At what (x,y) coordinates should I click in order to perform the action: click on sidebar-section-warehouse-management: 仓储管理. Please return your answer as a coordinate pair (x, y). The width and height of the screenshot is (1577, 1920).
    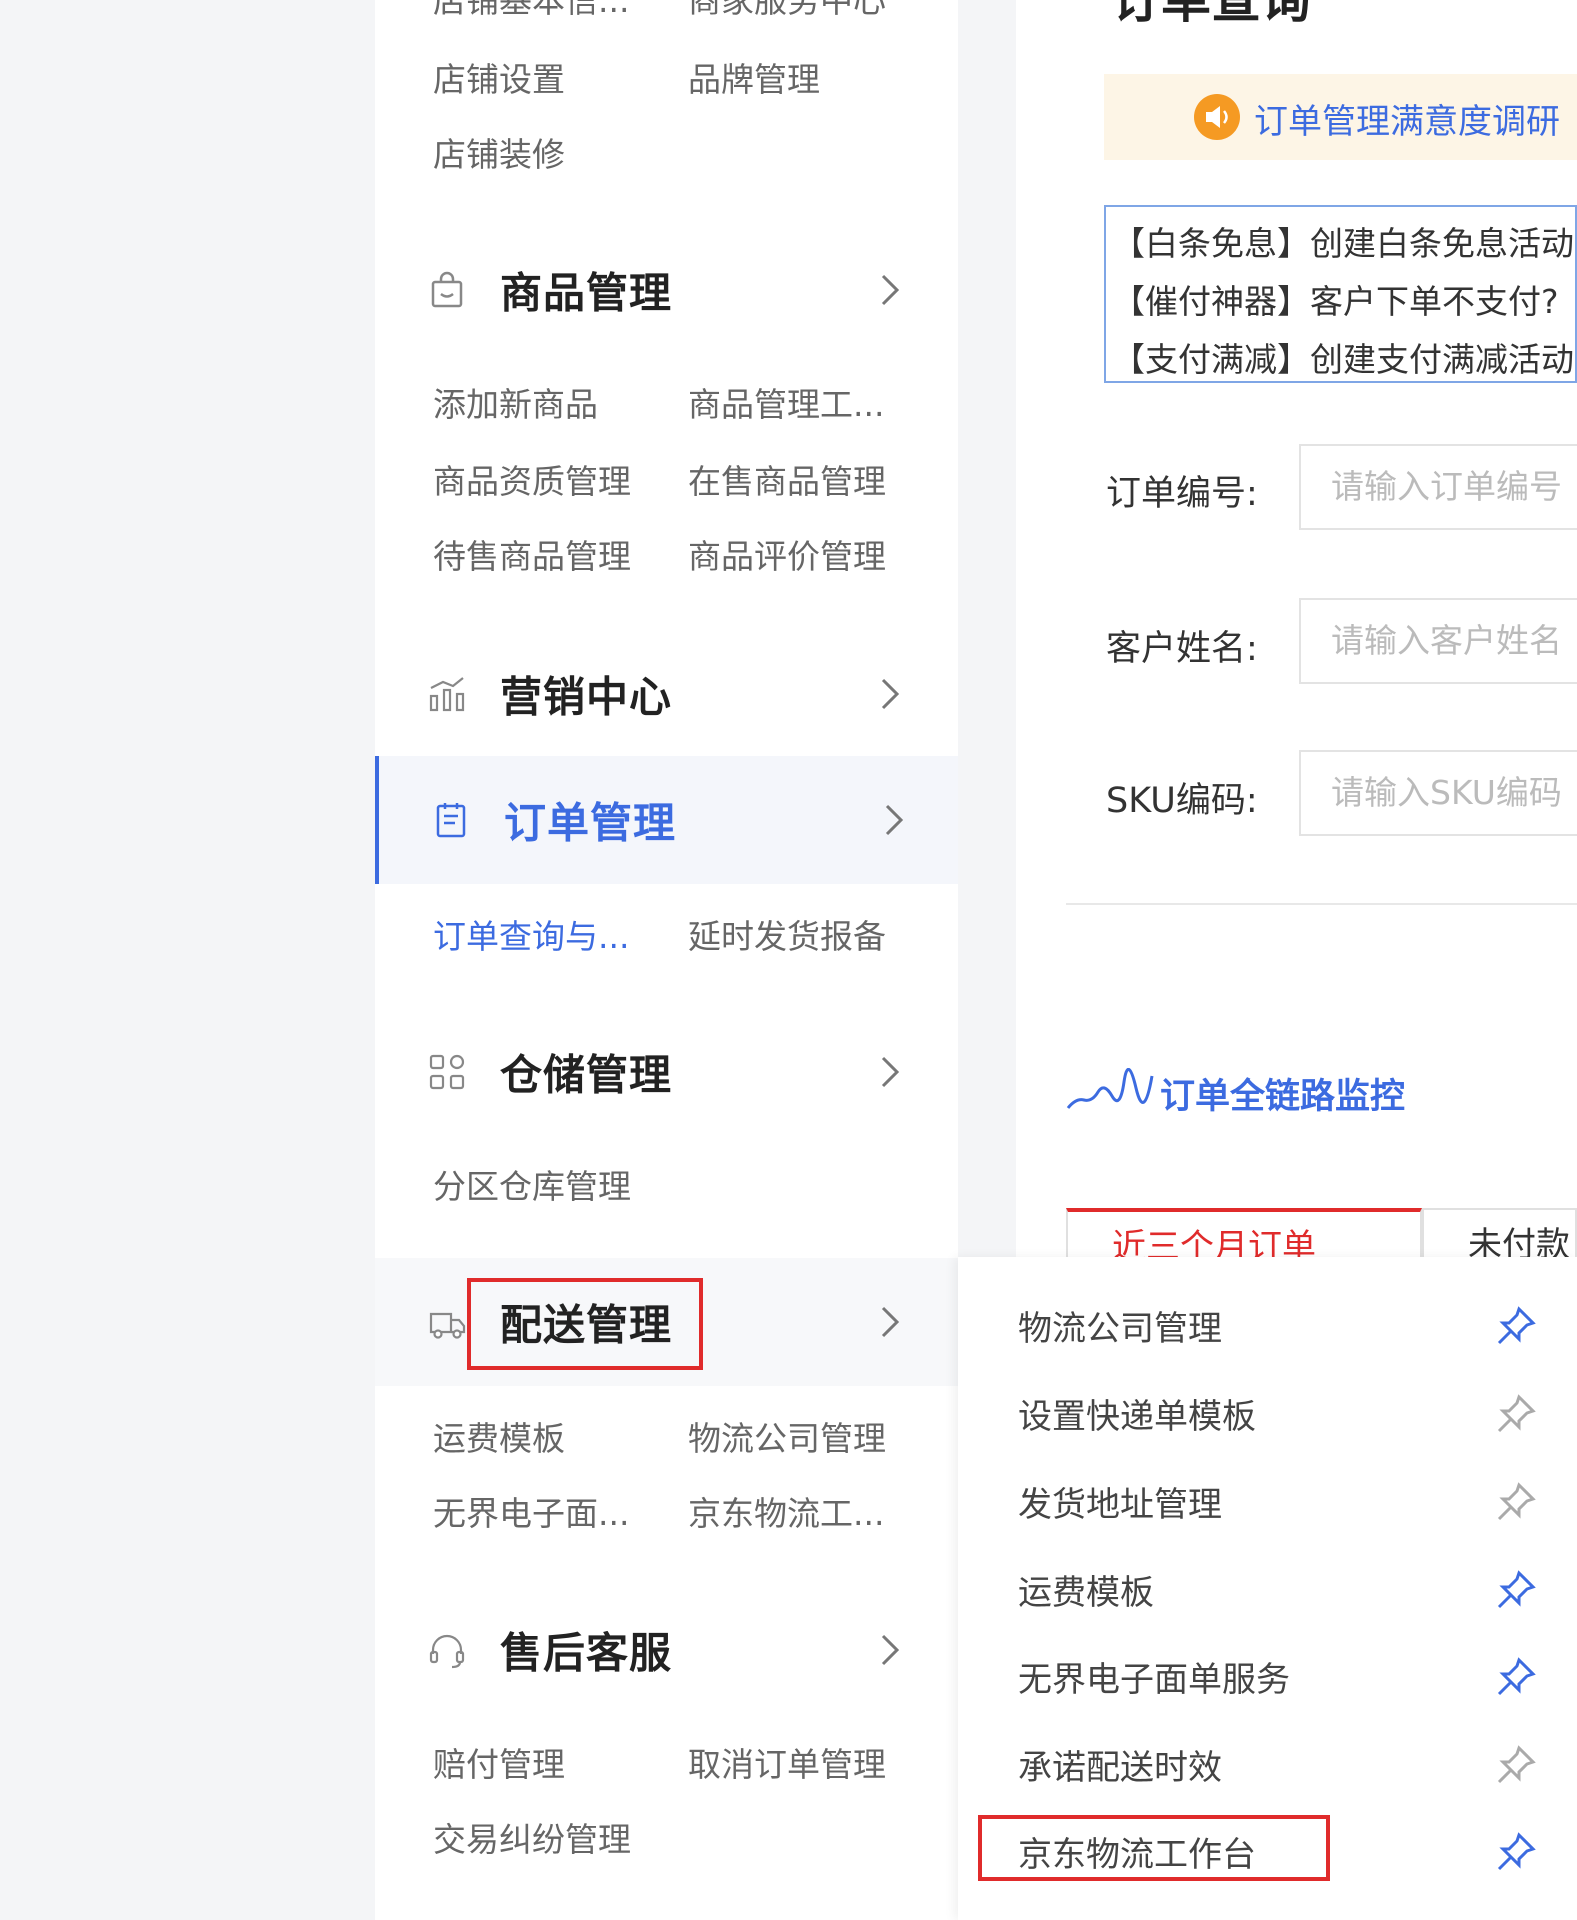
    Looking at the image, I should click on (666, 1072).